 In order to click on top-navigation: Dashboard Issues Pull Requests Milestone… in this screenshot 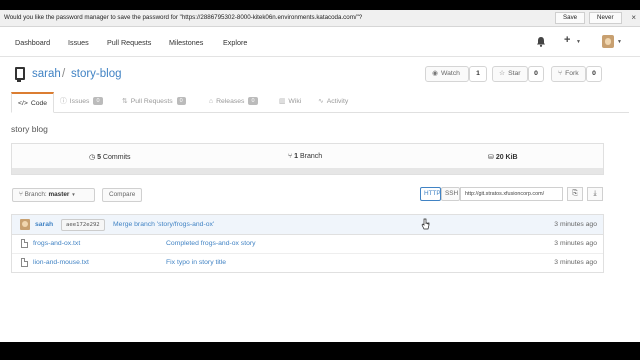, I will do `click(320, 42)`.